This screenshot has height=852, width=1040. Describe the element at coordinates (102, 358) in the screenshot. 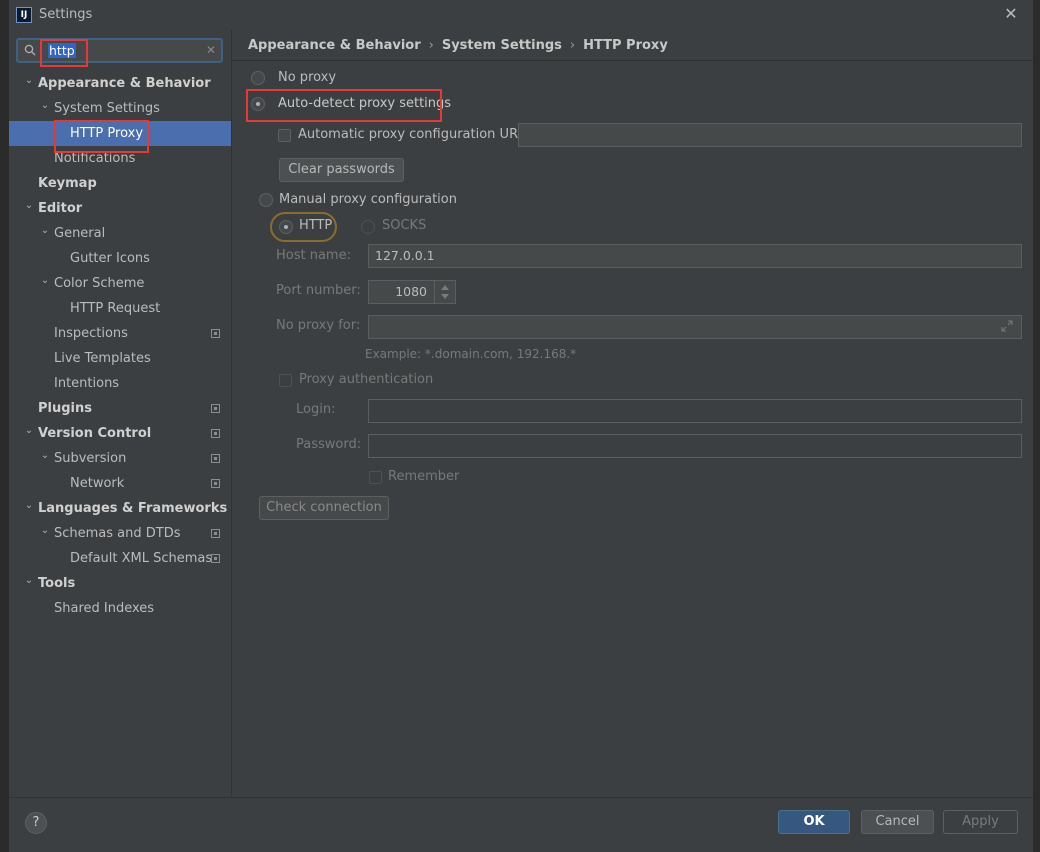

I see `tree-item-label: Live Templates` at that location.